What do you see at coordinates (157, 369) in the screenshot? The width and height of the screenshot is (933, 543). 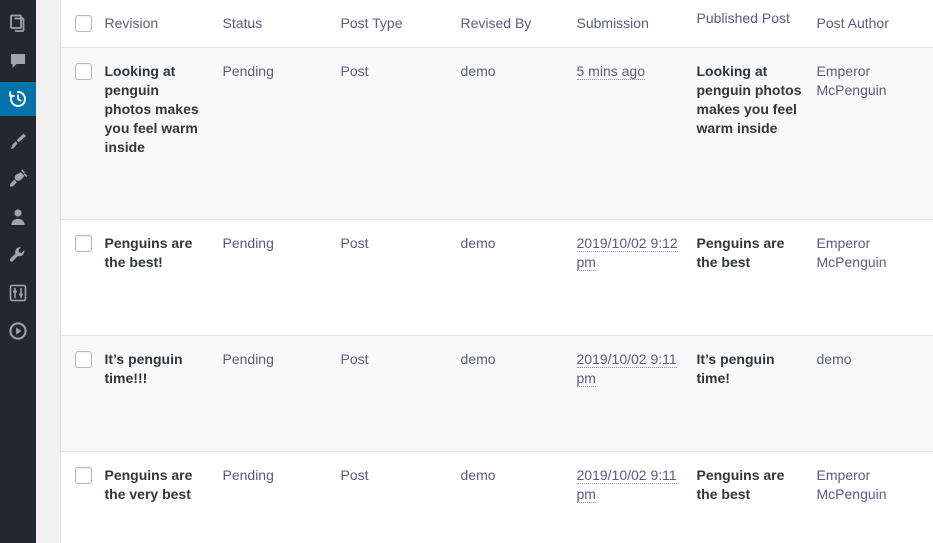 I see `revision-title-link: It’s penguin time!!!` at bounding box center [157, 369].